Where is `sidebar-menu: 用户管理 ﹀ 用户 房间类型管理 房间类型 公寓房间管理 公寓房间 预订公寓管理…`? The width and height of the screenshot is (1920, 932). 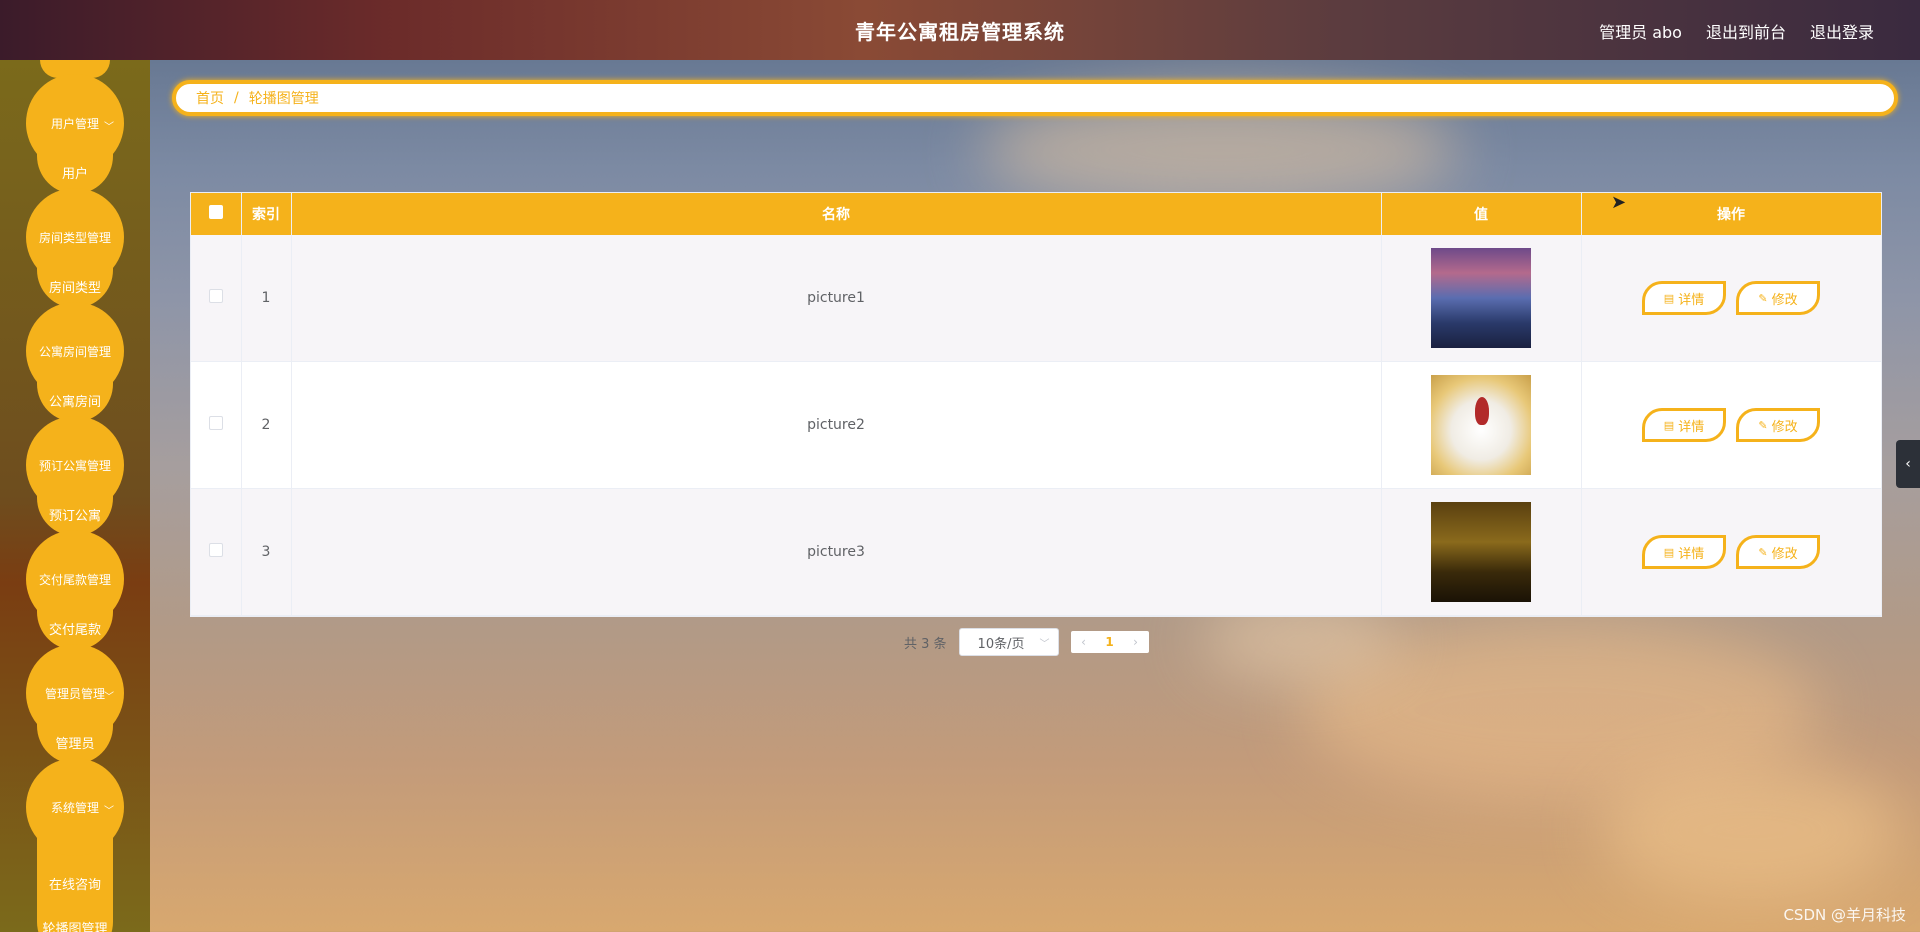
sidebar-menu: 用户管理 ﹀ 用户 房间类型管理 房间类型 公寓房间管理 公寓房间 预订公寓管理… is located at coordinates (75, 496).